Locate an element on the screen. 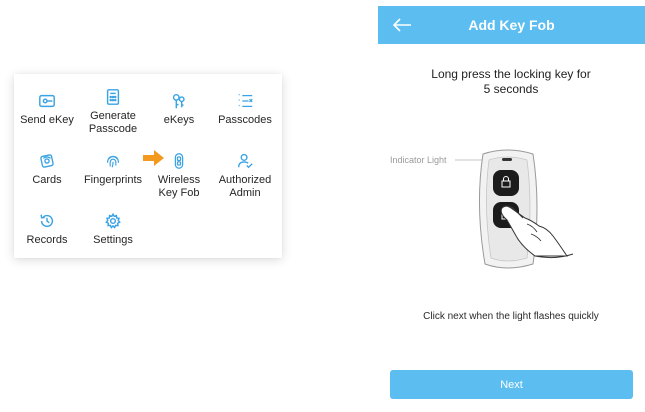  menu-item-label: Send eKey is located at coordinates (47, 120).